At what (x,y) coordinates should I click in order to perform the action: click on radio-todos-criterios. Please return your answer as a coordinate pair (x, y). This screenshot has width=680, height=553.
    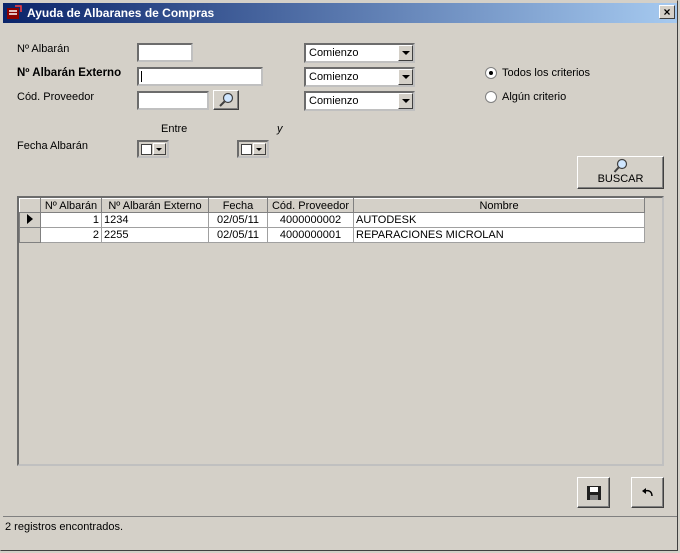
    Looking at the image, I should click on (491, 73).